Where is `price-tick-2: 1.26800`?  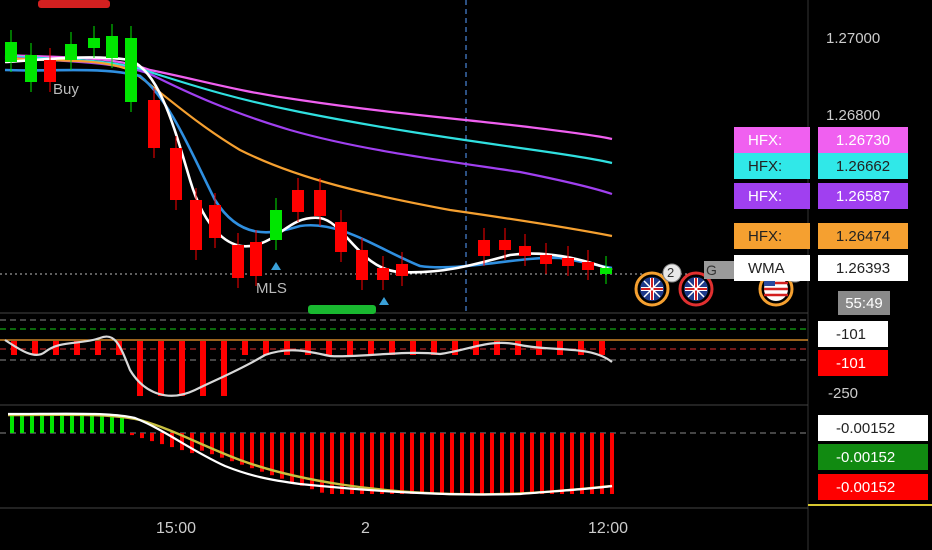
price-tick-2: 1.26800 is located at coordinates (853, 115).